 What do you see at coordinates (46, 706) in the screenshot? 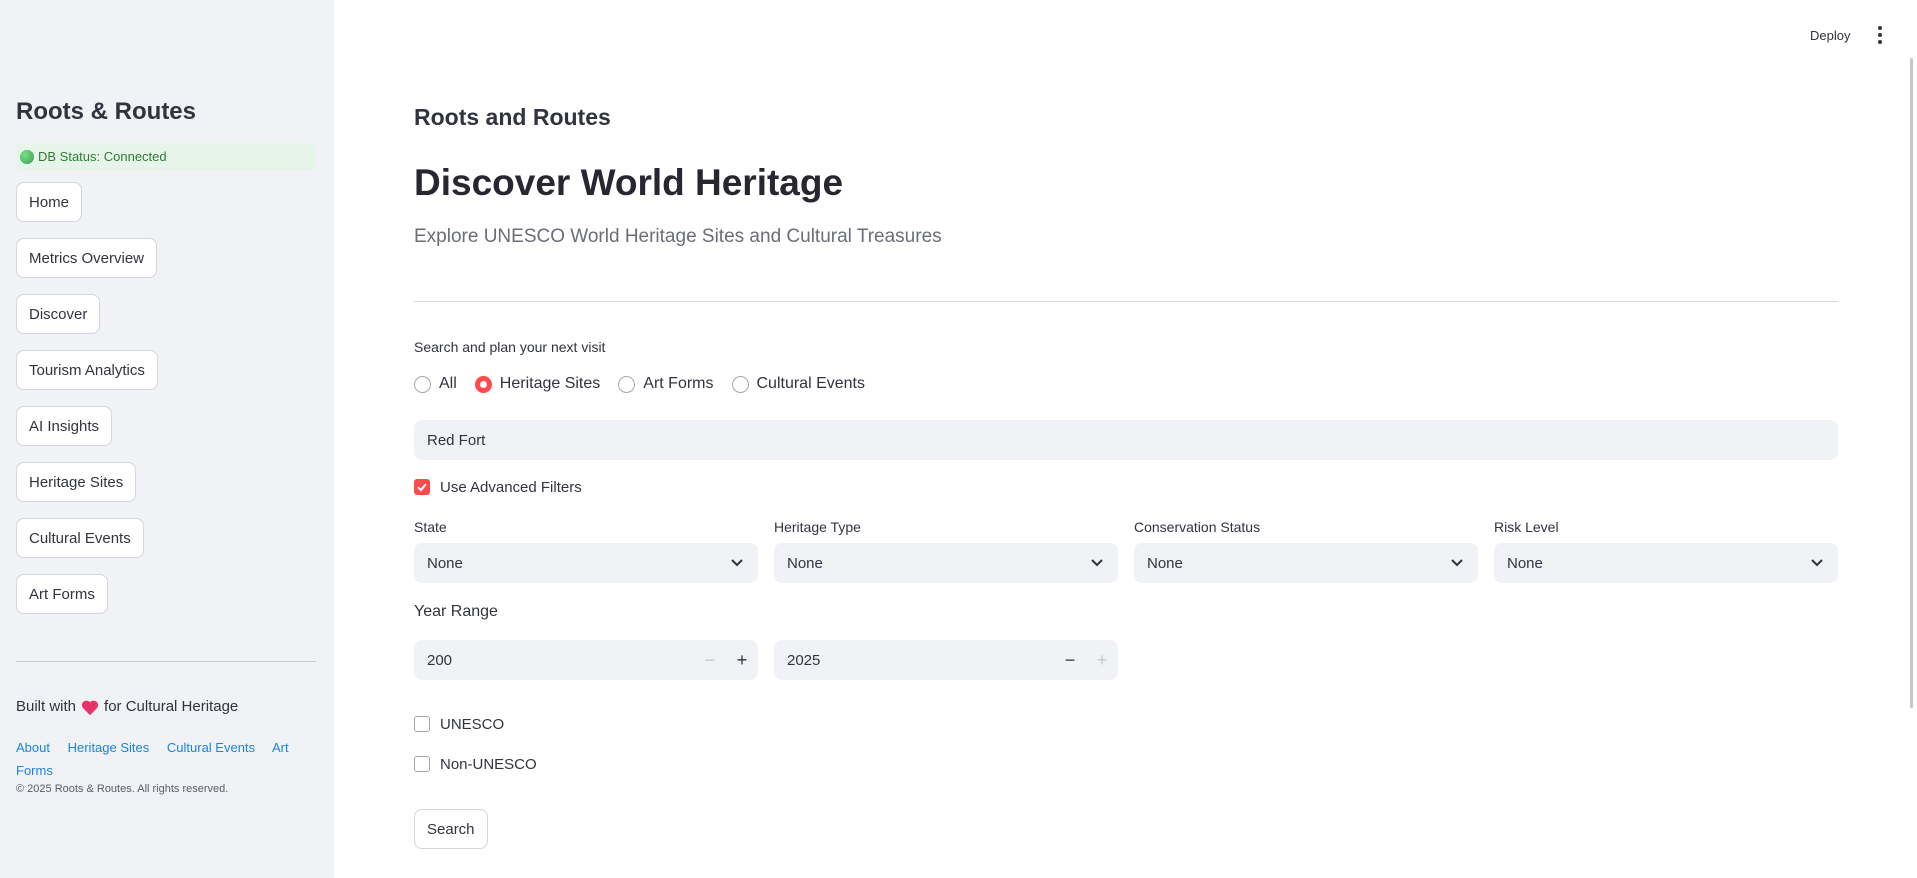
I see `built-with-prefix: Built with` at bounding box center [46, 706].